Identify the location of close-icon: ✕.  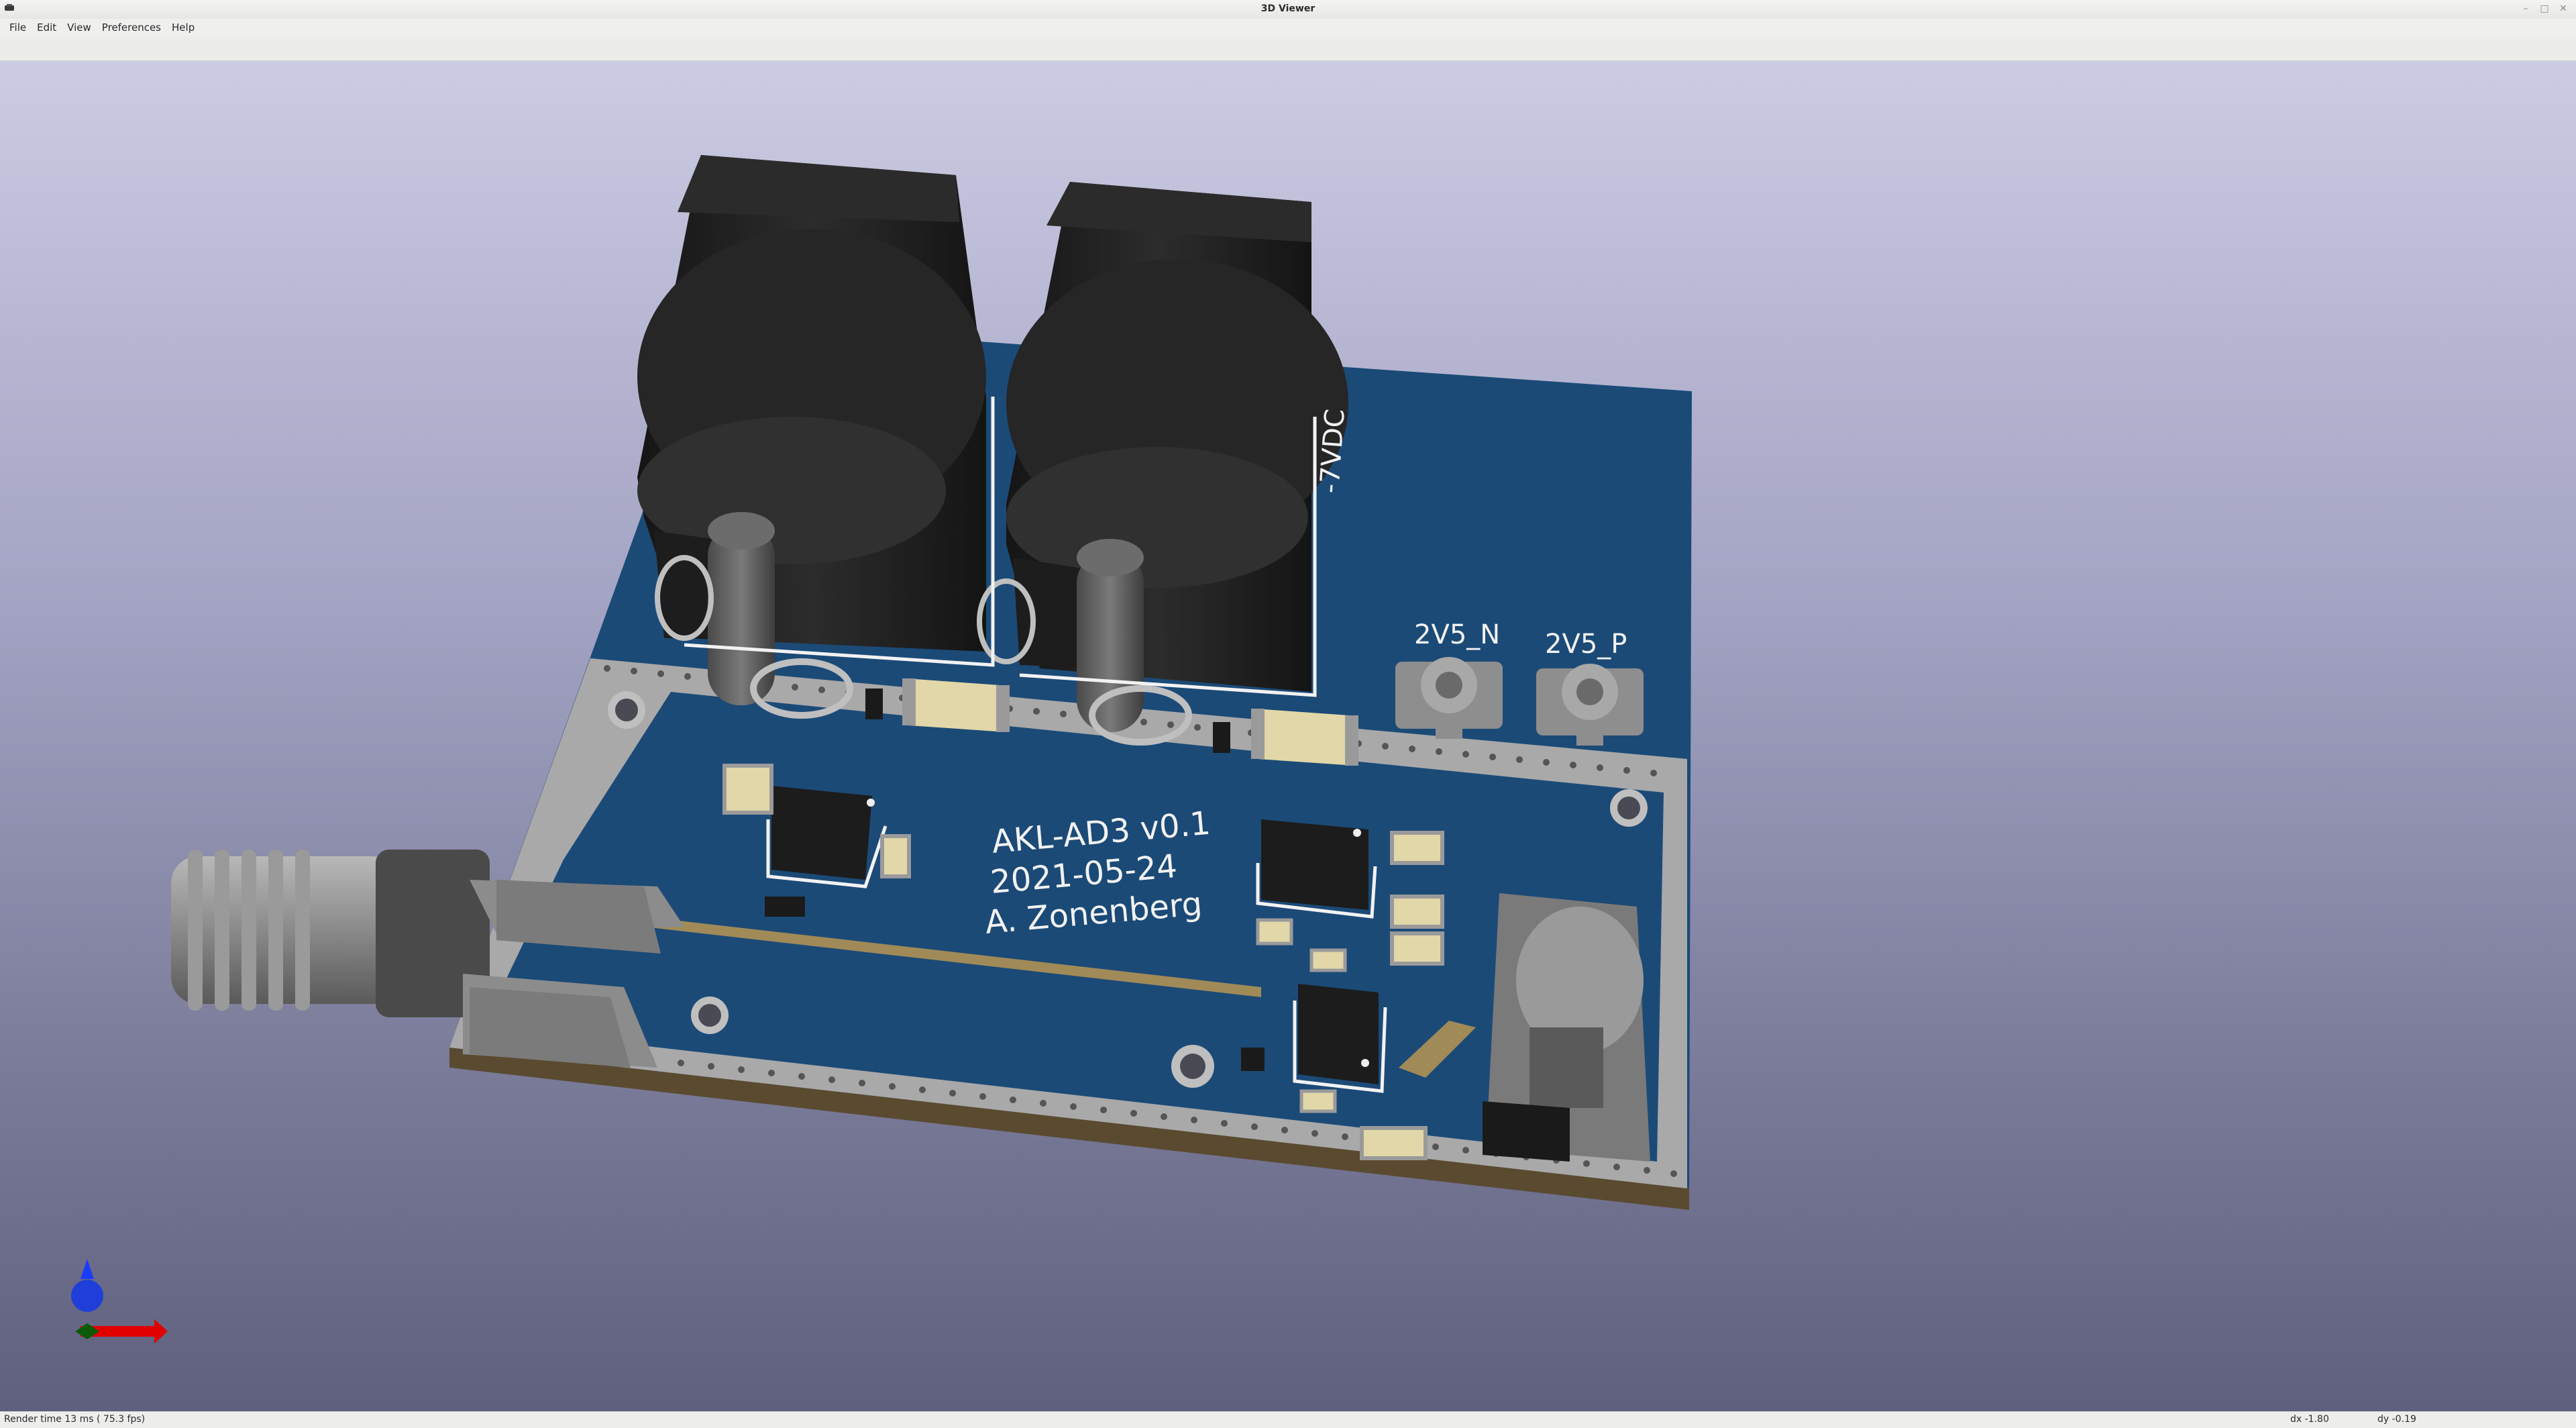
(2563, 8).